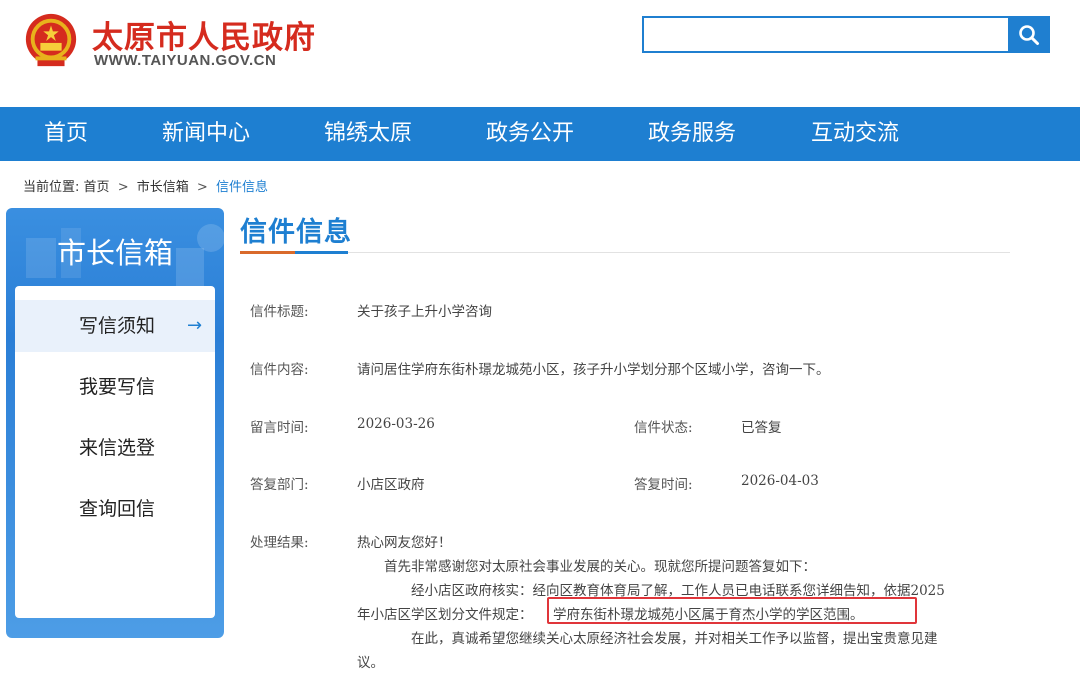  I want to click on subject-value: 关于孩子上升小学咨询, so click(424, 312).